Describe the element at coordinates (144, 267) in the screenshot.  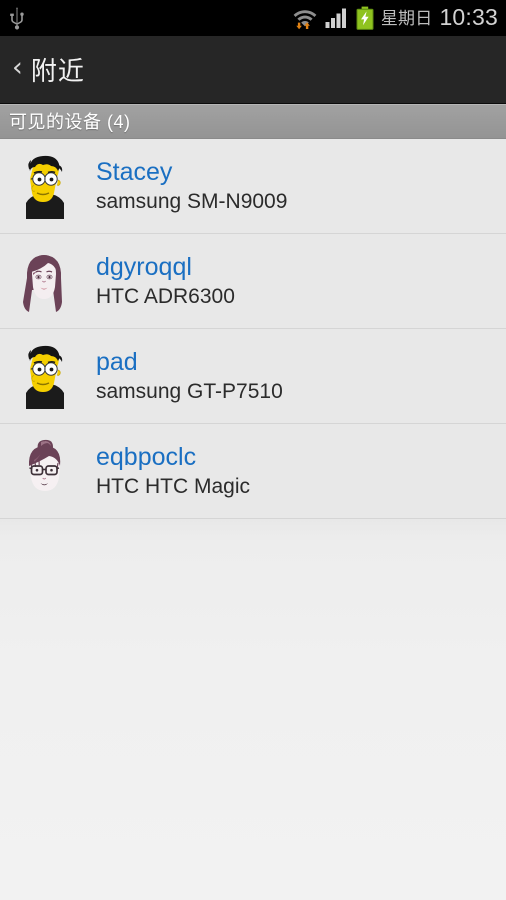
I see `device-name: dgyroqql` at that location.